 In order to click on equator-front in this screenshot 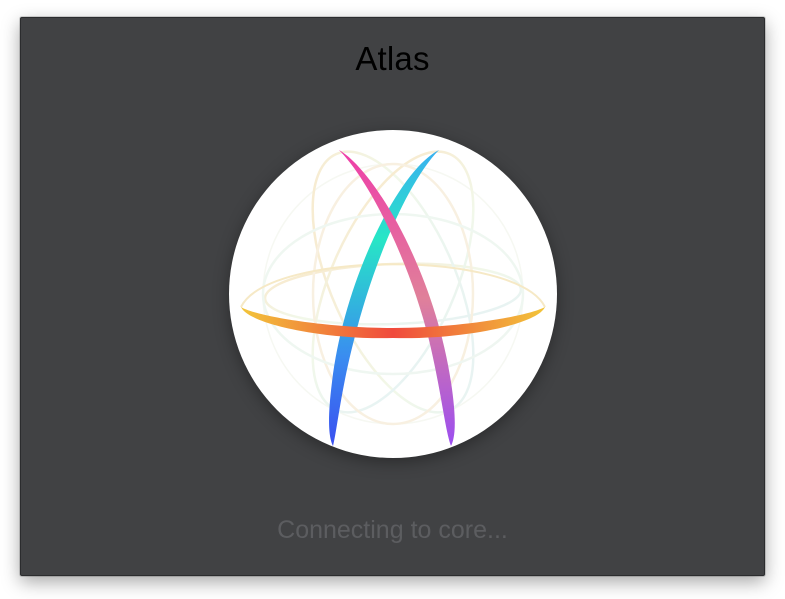, I will do `click(393, 323)`.